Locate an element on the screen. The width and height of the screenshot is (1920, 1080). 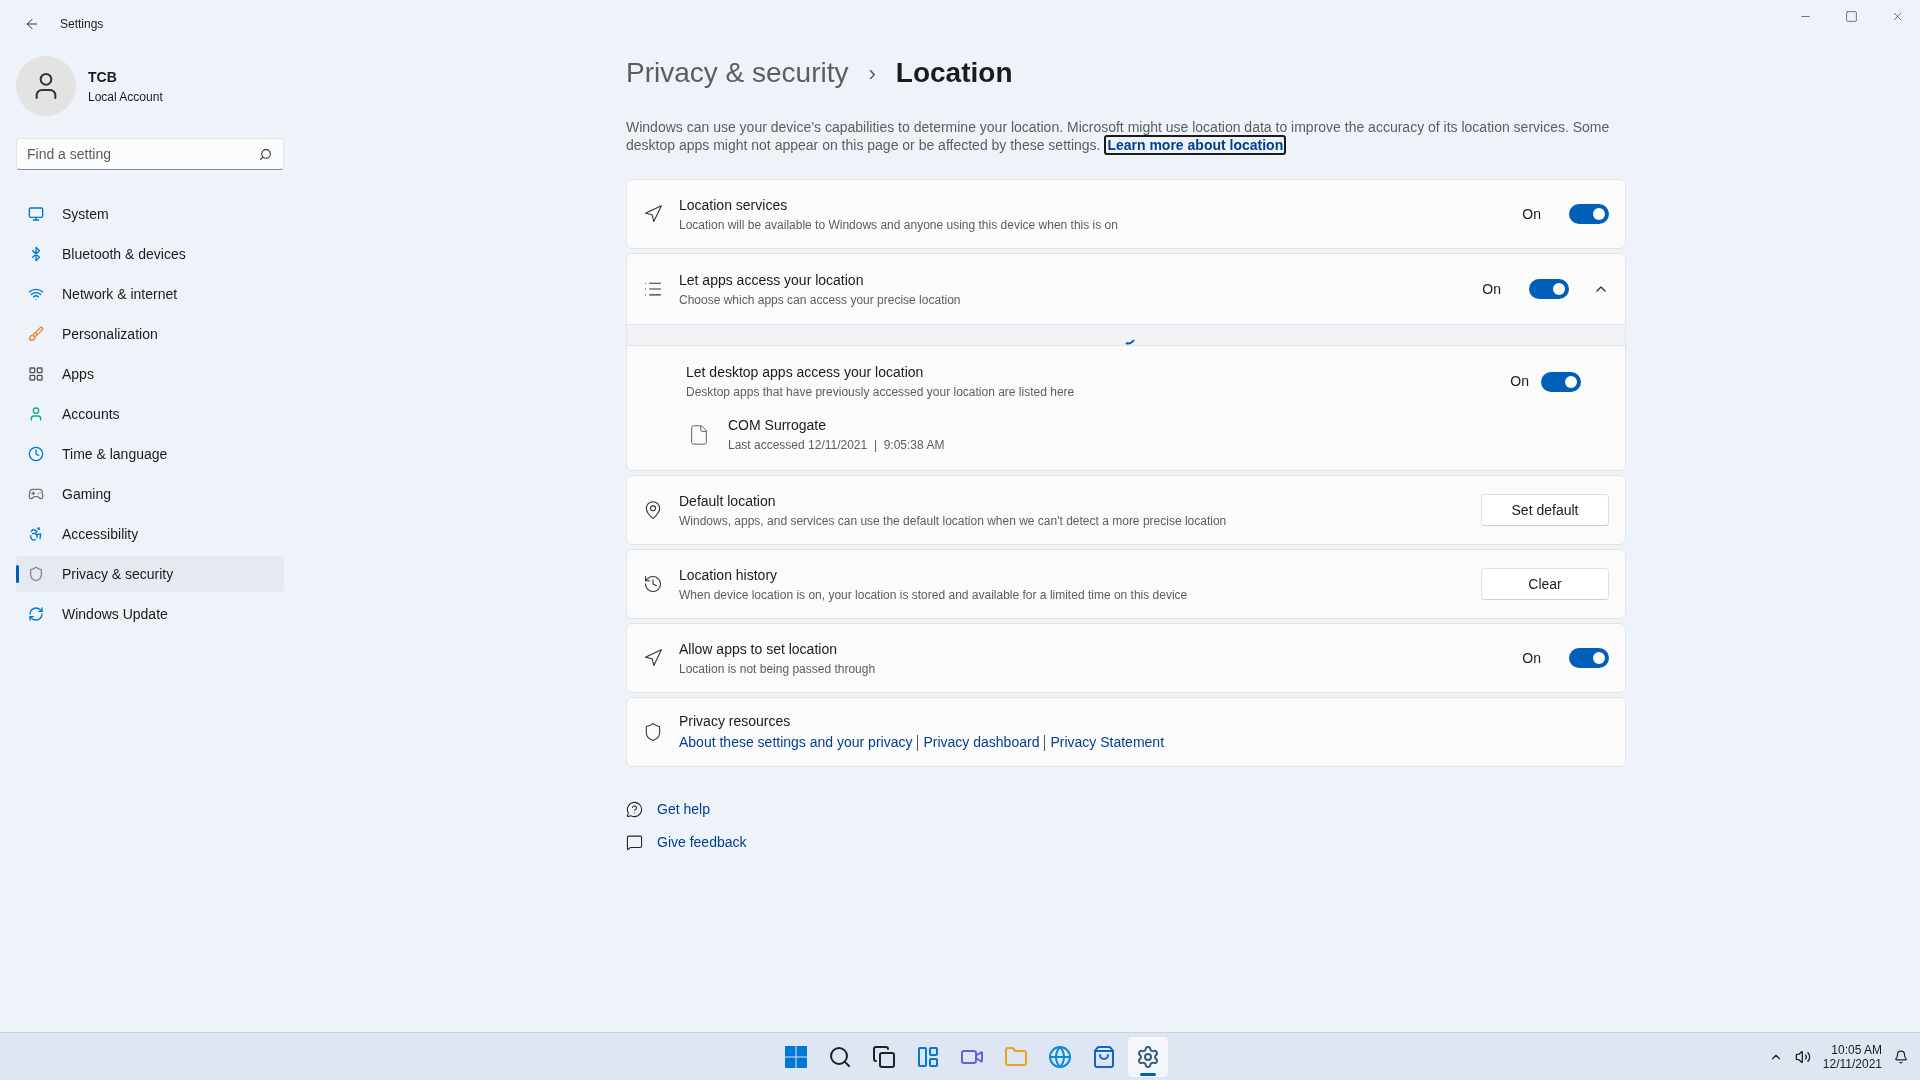
account-name: TCB is located at coordinates (103, 77).